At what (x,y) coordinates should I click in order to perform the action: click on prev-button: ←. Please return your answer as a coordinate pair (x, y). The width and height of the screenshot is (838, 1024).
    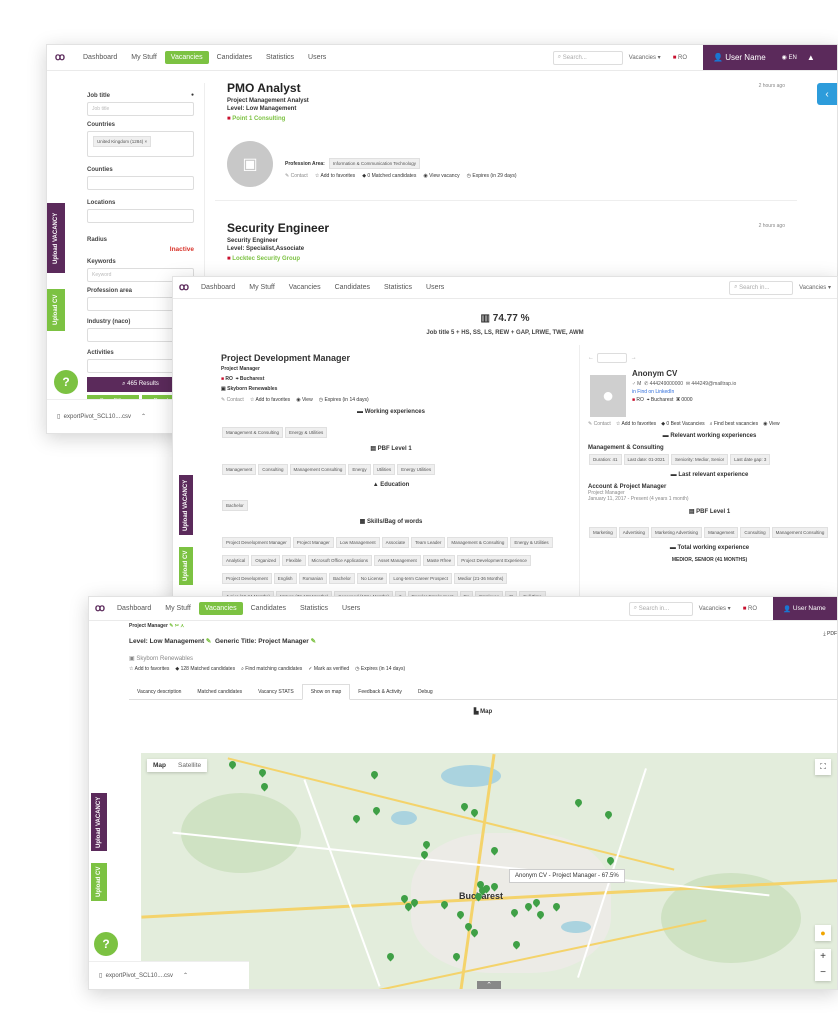
    Looking at the image, I should click on (591, 358).